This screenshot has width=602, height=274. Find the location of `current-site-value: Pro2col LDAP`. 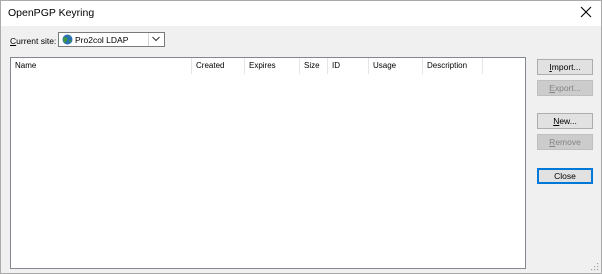

current-site-value: Pro2col LDAP is located at coordinates (102, 40).